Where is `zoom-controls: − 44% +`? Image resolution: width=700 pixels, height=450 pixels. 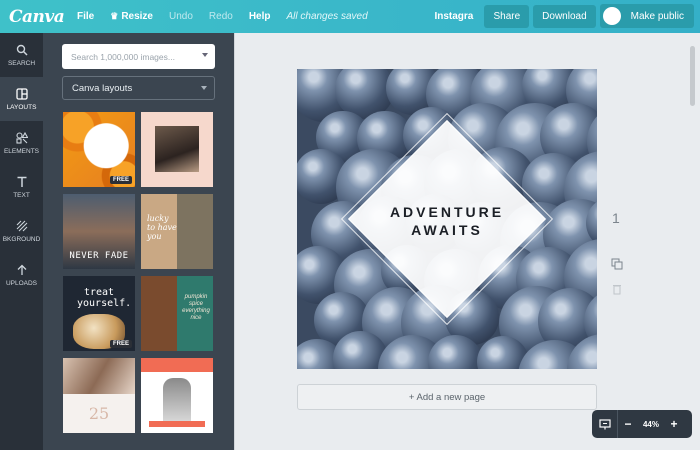
zoom-controls: − 44% + is located at coordinates (642, 424).